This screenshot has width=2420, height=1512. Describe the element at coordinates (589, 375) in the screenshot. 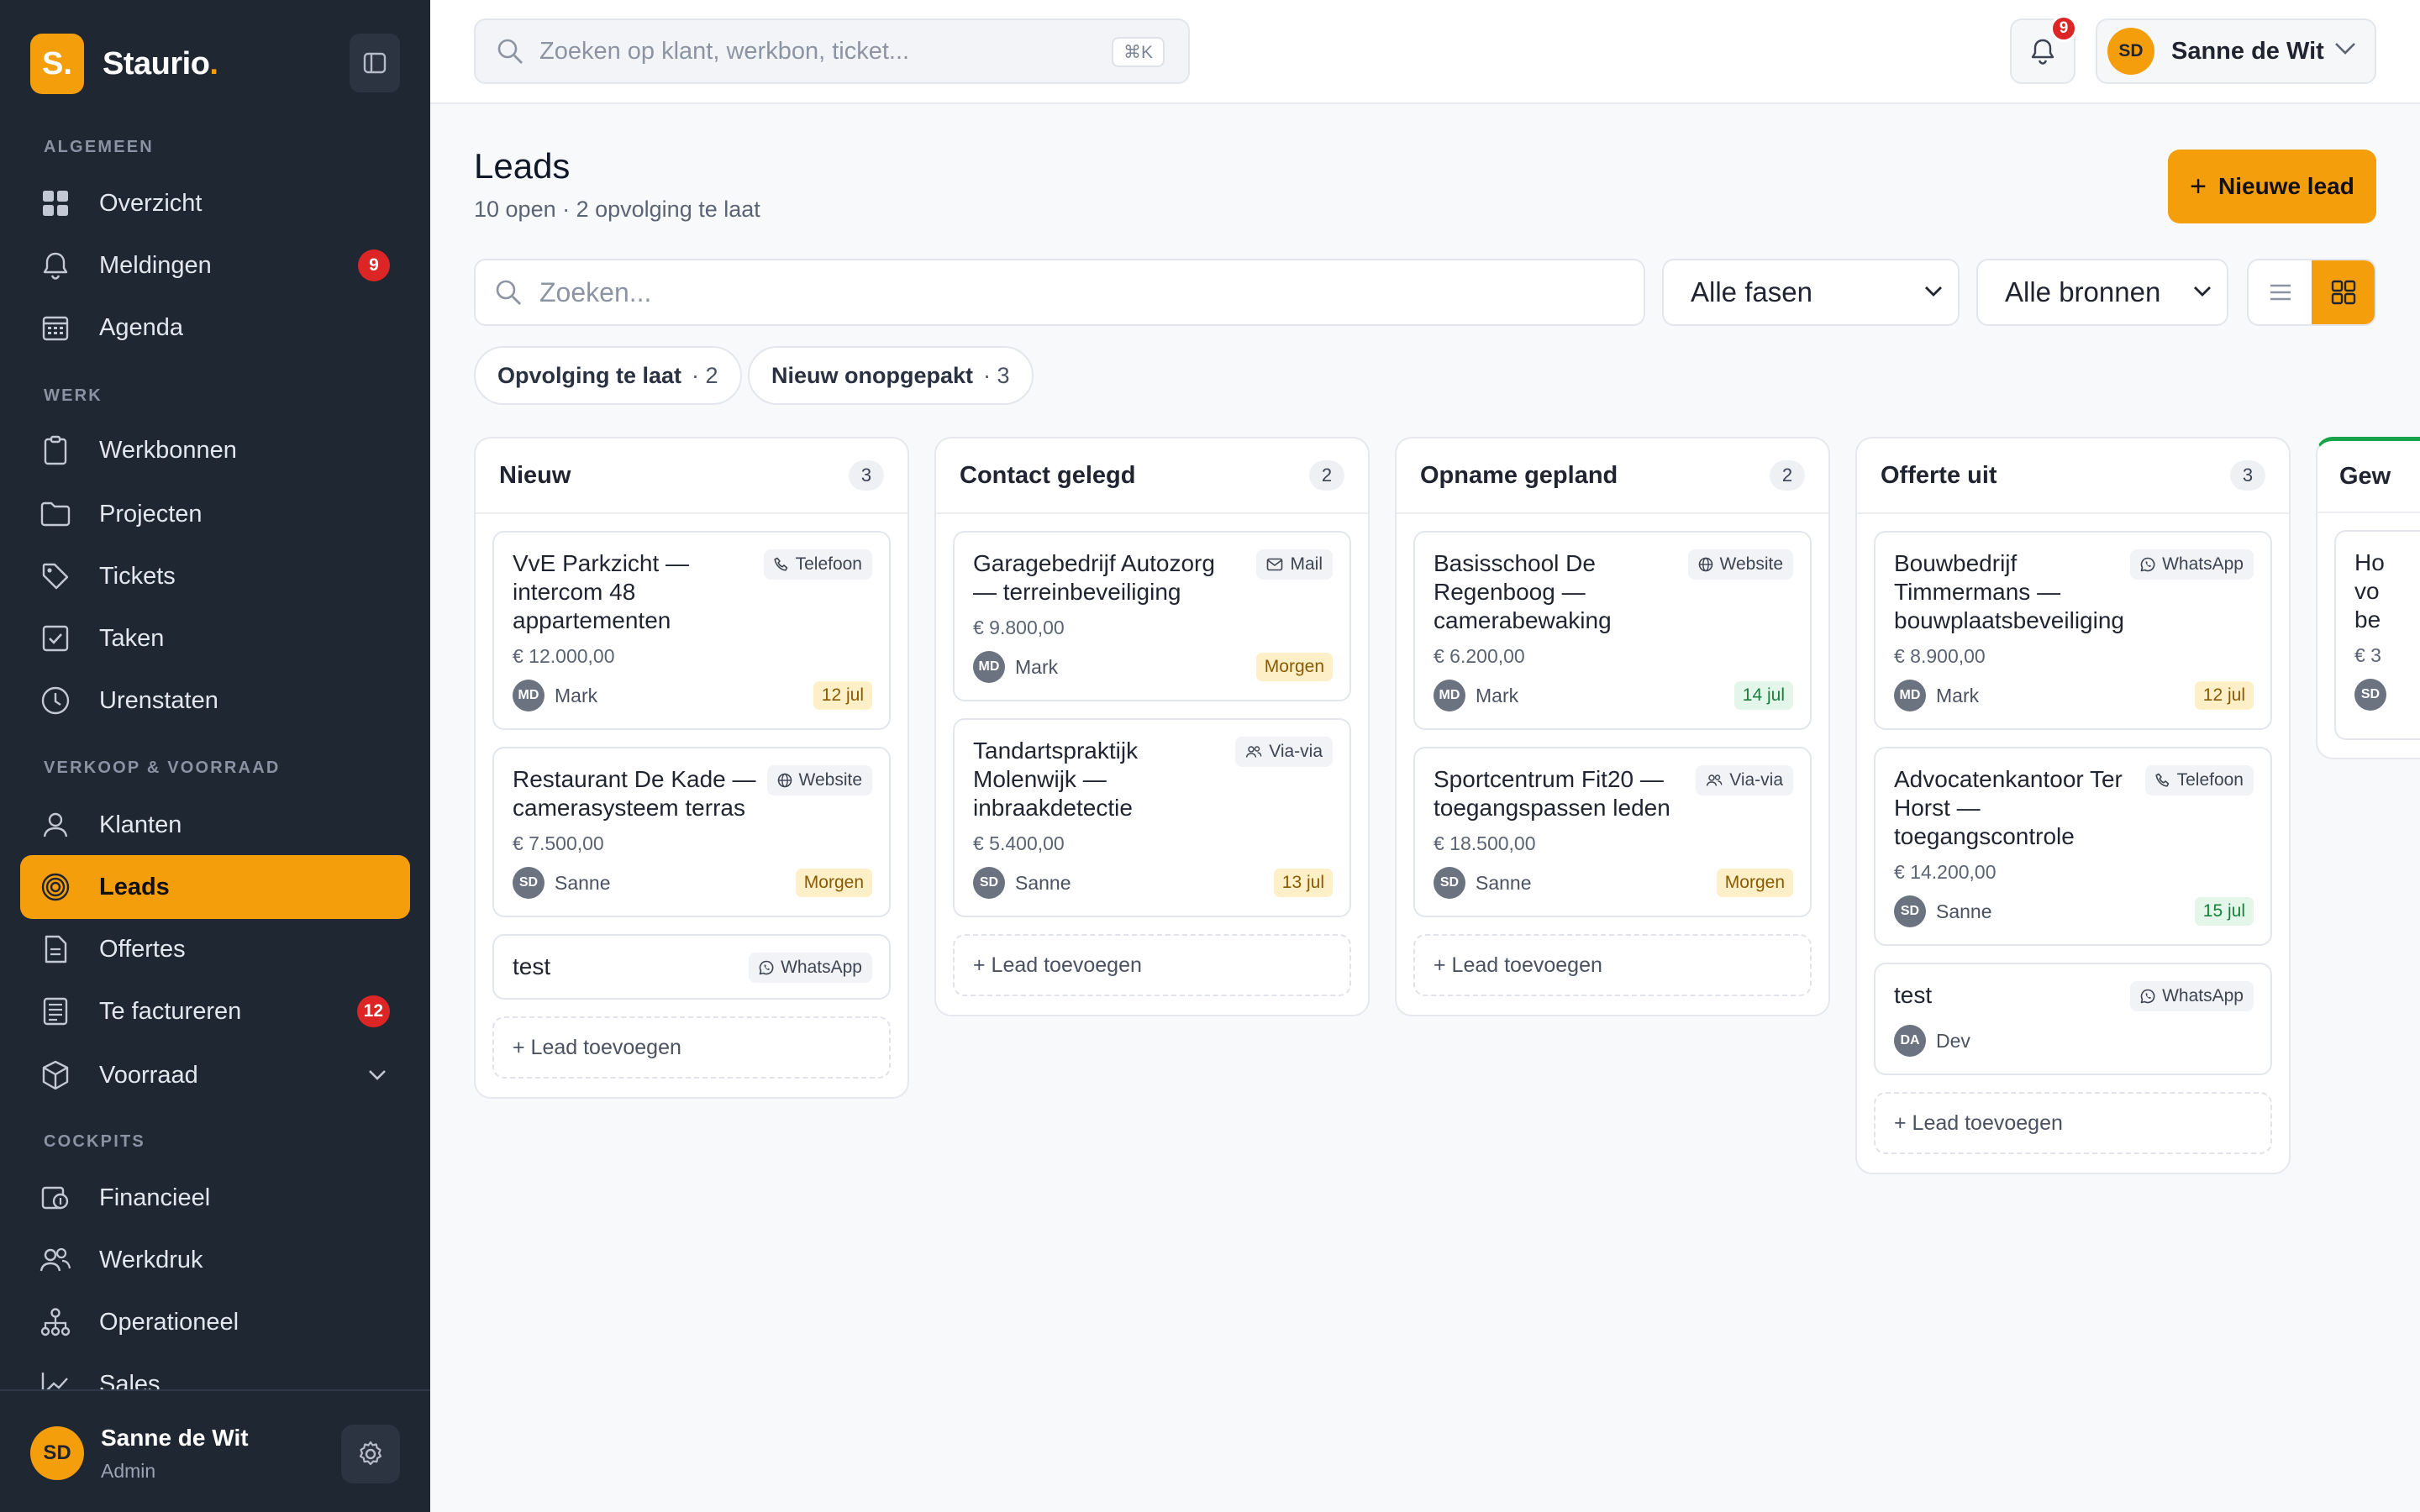

I see `chip-label: Opvolging te laat` at that location.